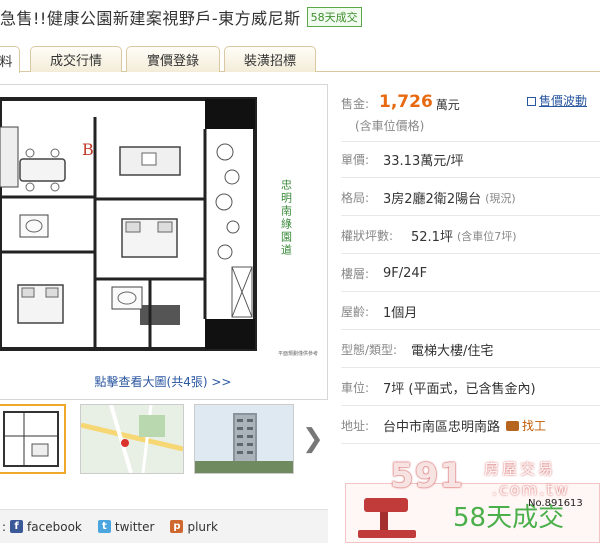  What do you see at coordinates (531, 489) in the screenshot?
I see `591-logo-domain: .com.tw` at bounding box center [531, 489].